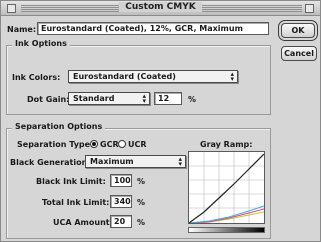  Describe the element at coordinates (55, 144) in the screenshot. I see `separation-type-label: Separation Type:` at that location.